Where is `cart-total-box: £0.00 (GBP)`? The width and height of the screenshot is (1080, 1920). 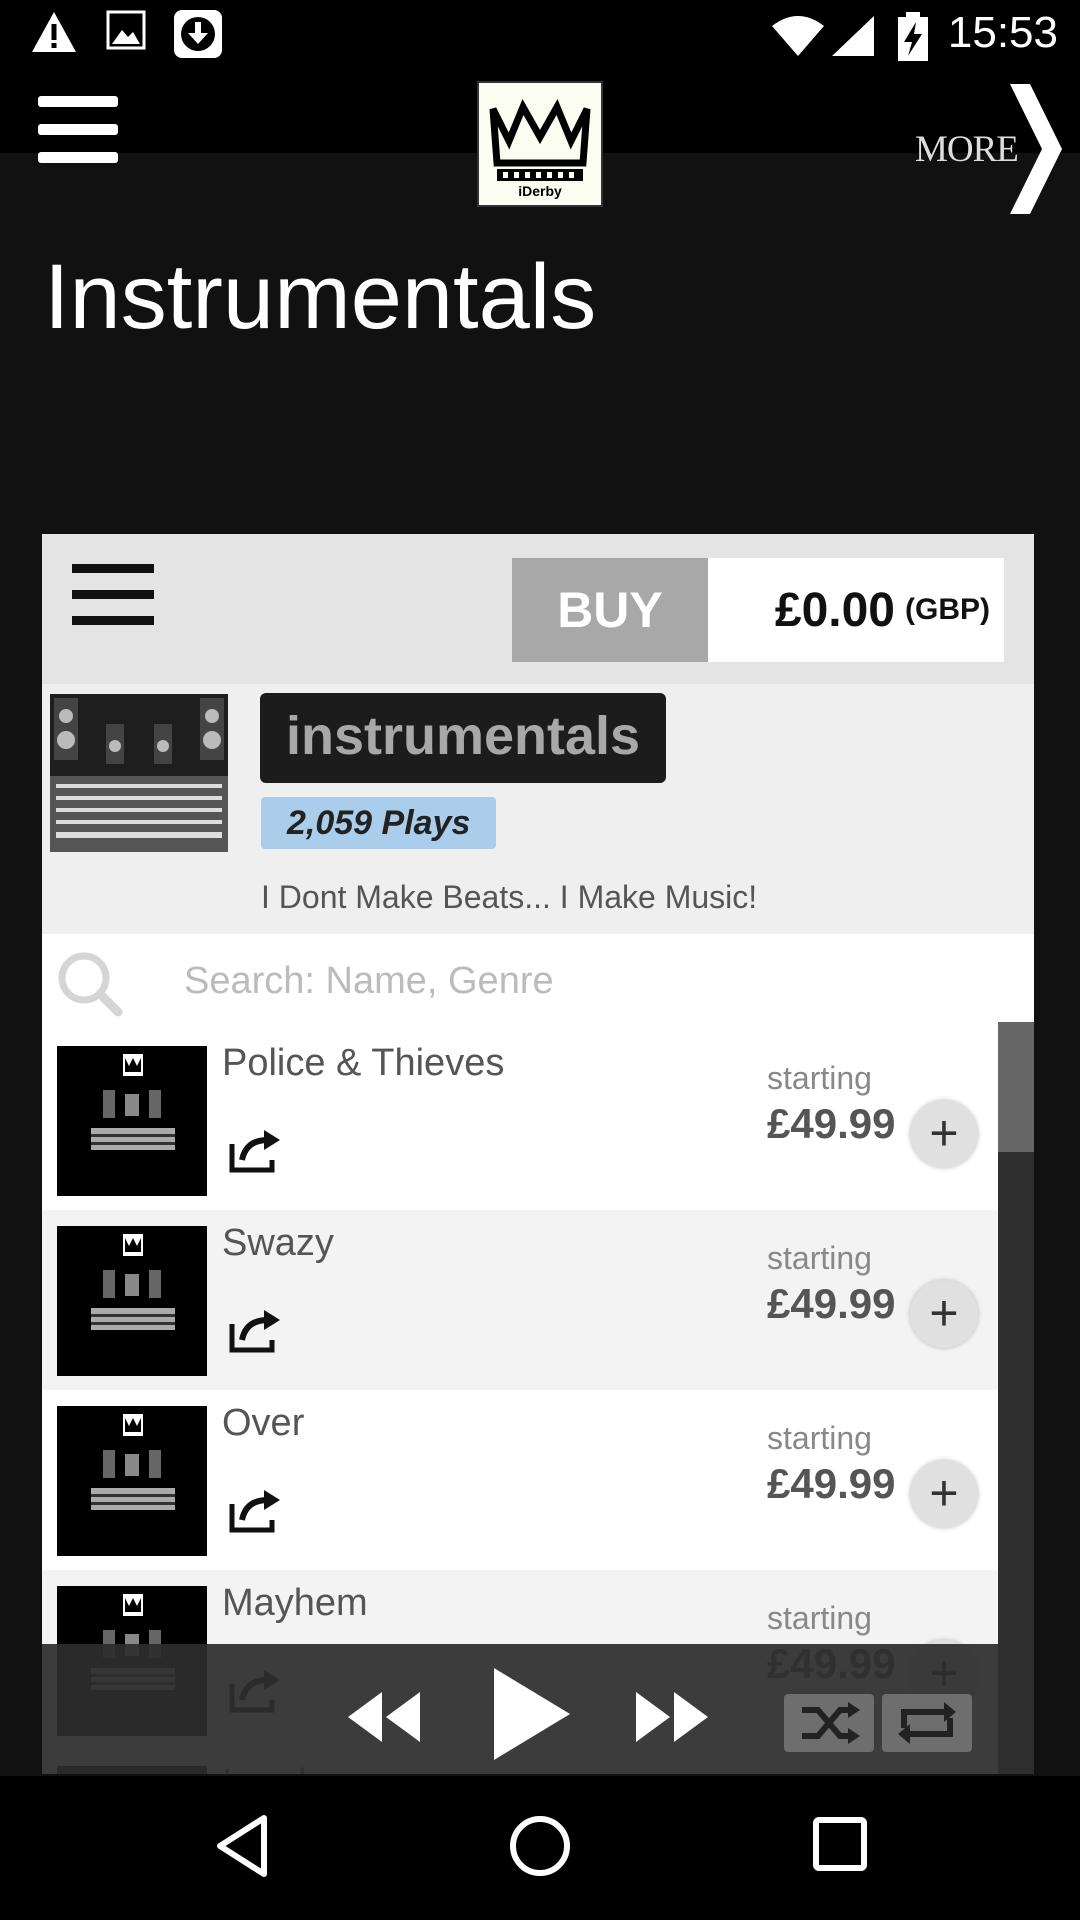
cart-total-box: £0.00 (GBP) is located at coordinates (856, 610).